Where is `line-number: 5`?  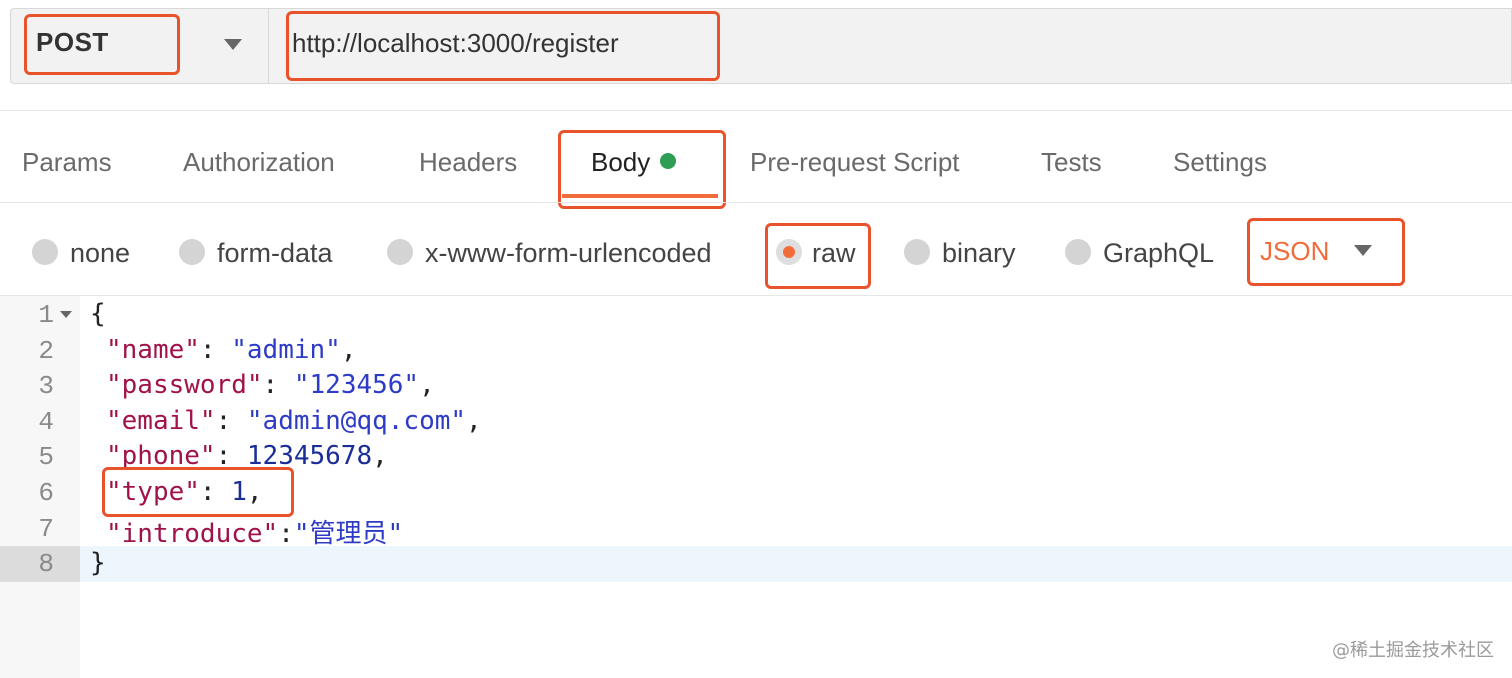
line-number: 5 is located at coordinates (46, 457).